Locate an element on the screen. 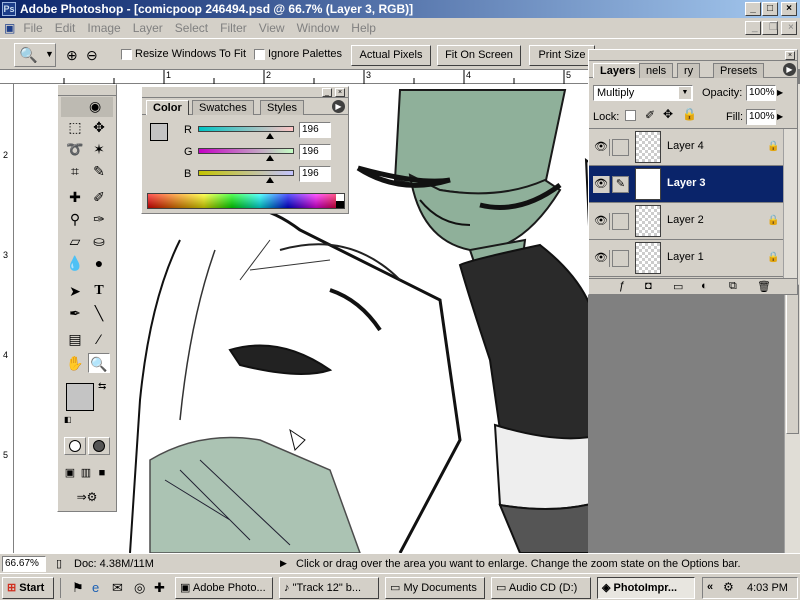  line-tool-icon: ╲ is located at coordinates (99, 313).